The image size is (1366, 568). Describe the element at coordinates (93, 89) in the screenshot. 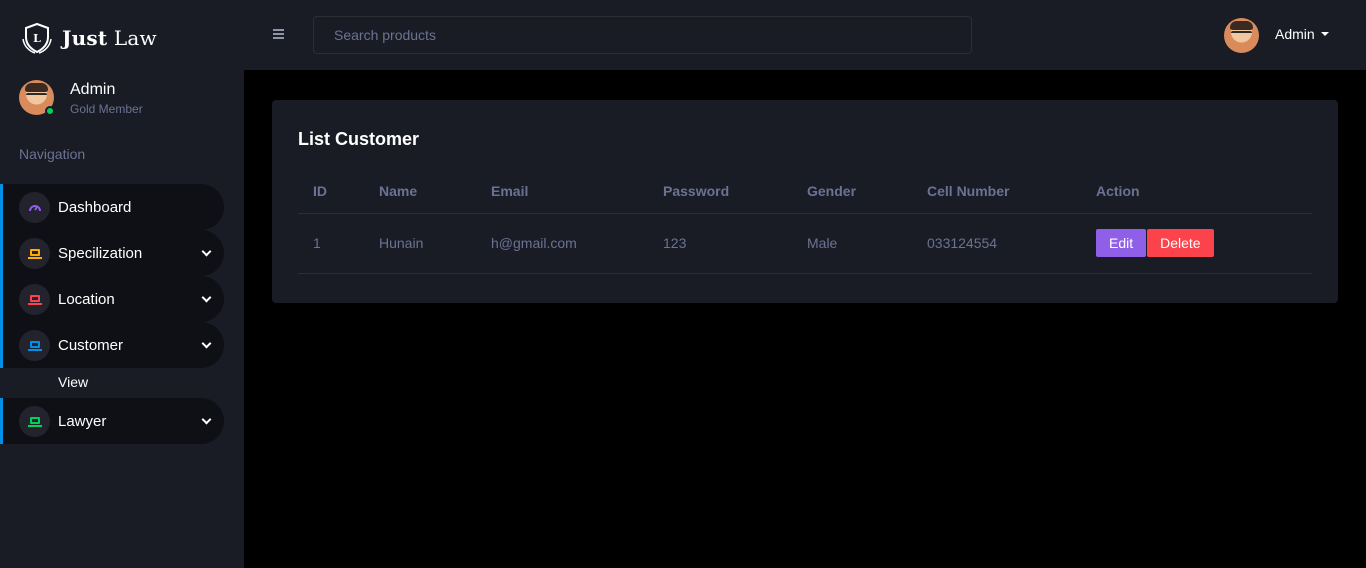

I see `profile-name: Admin` at that location.